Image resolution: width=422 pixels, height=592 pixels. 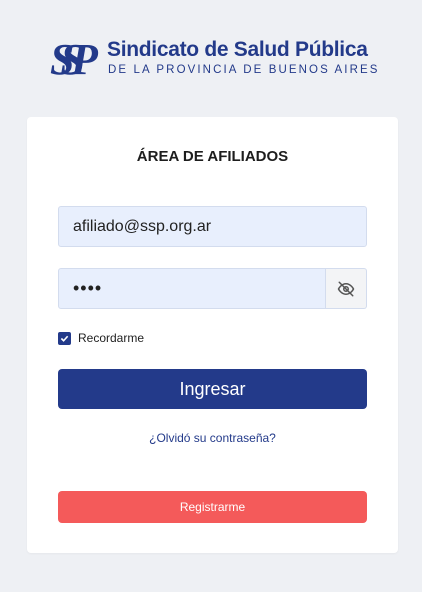 I want to click on email-field: afiliado@ssp.org.ar, so click(x=212, y=226).